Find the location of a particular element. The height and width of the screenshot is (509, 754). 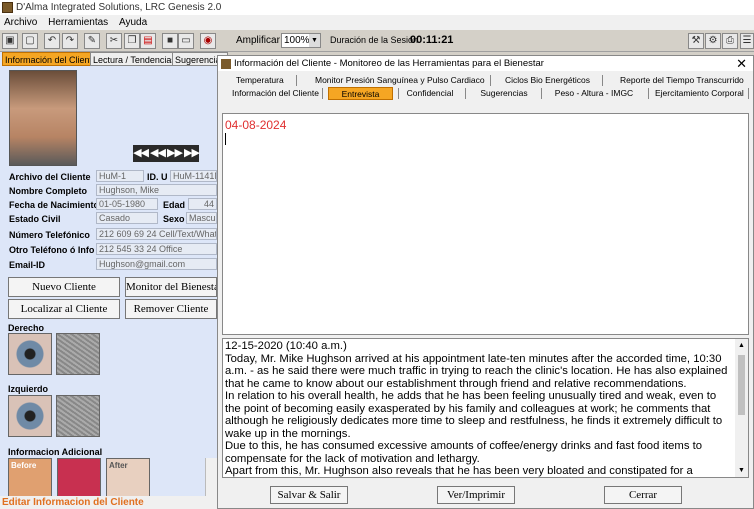

zoom-select: 100% ▼ is located at coordinates (301, 40).